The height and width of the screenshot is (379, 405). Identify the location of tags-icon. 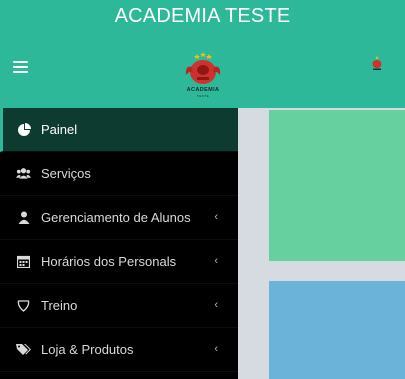
(23, 349).